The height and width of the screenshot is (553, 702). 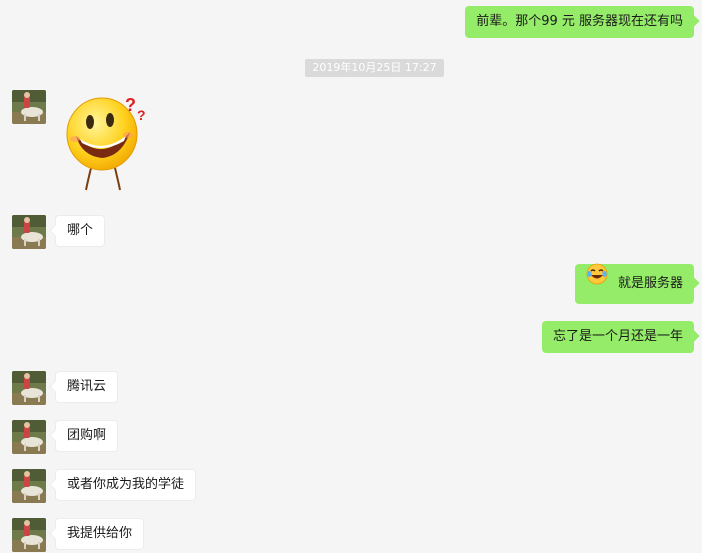 I want to click on message-bubble-incoming: 我提供给你, so click(x=100, y=534).